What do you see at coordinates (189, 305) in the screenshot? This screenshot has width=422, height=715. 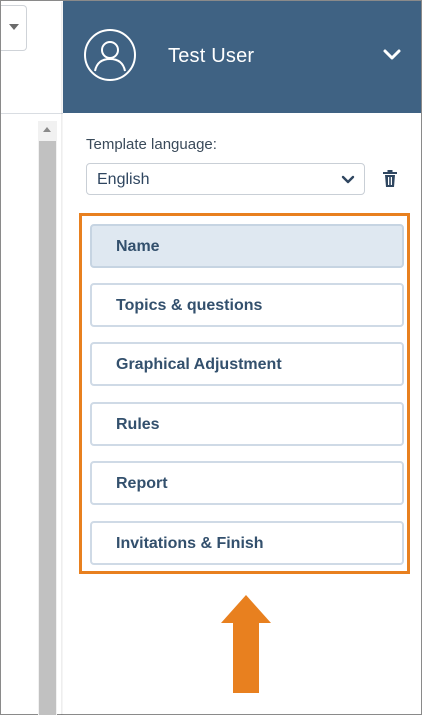 I see `step-label: Topics & questions` at bounding box center [189, 305].